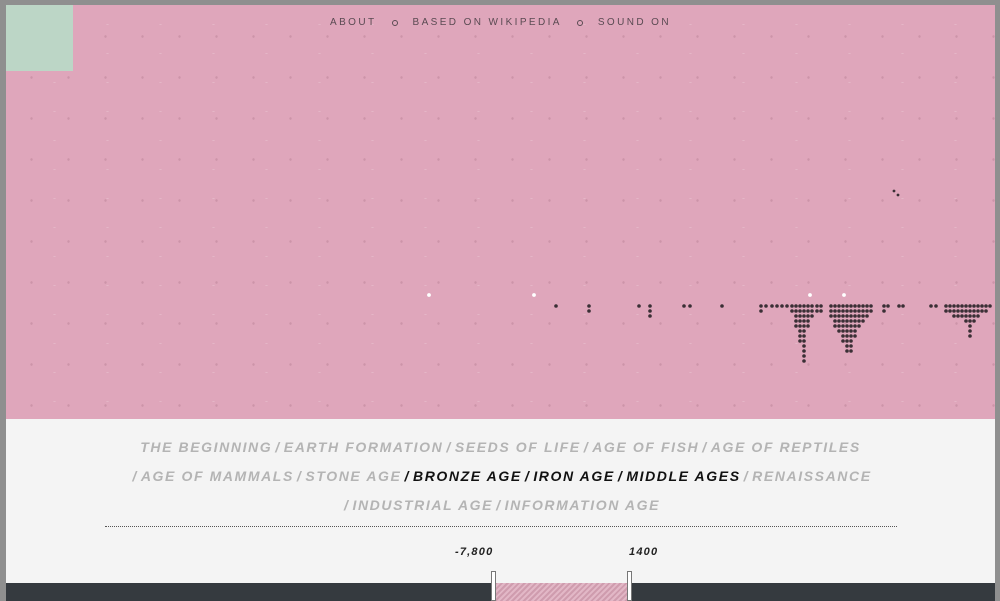  I want to click on range-start-handle, so click(493, 586).